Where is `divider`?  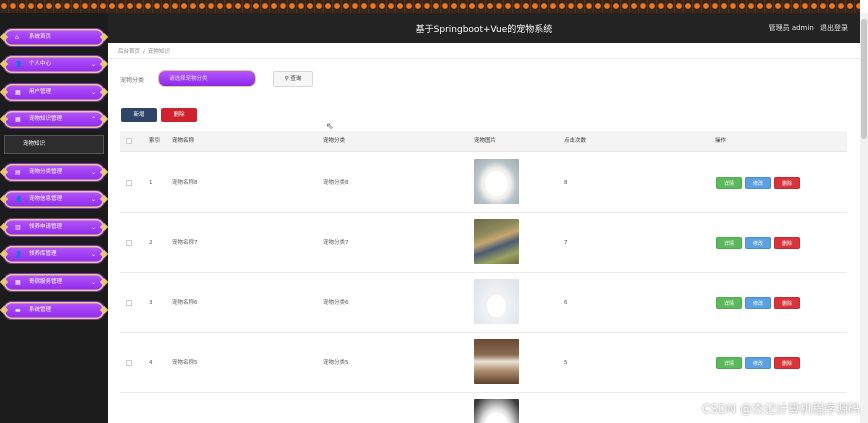 divider is located at coordinates (484, 58).